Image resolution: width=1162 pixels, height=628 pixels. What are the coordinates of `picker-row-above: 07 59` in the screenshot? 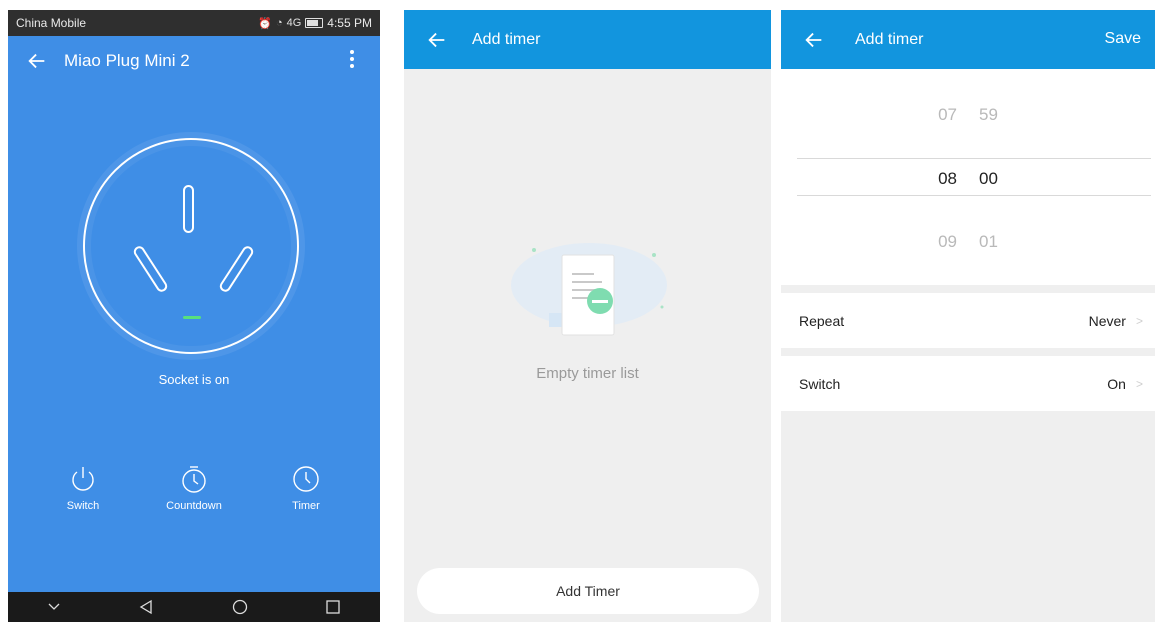 It's located at (968, 125).